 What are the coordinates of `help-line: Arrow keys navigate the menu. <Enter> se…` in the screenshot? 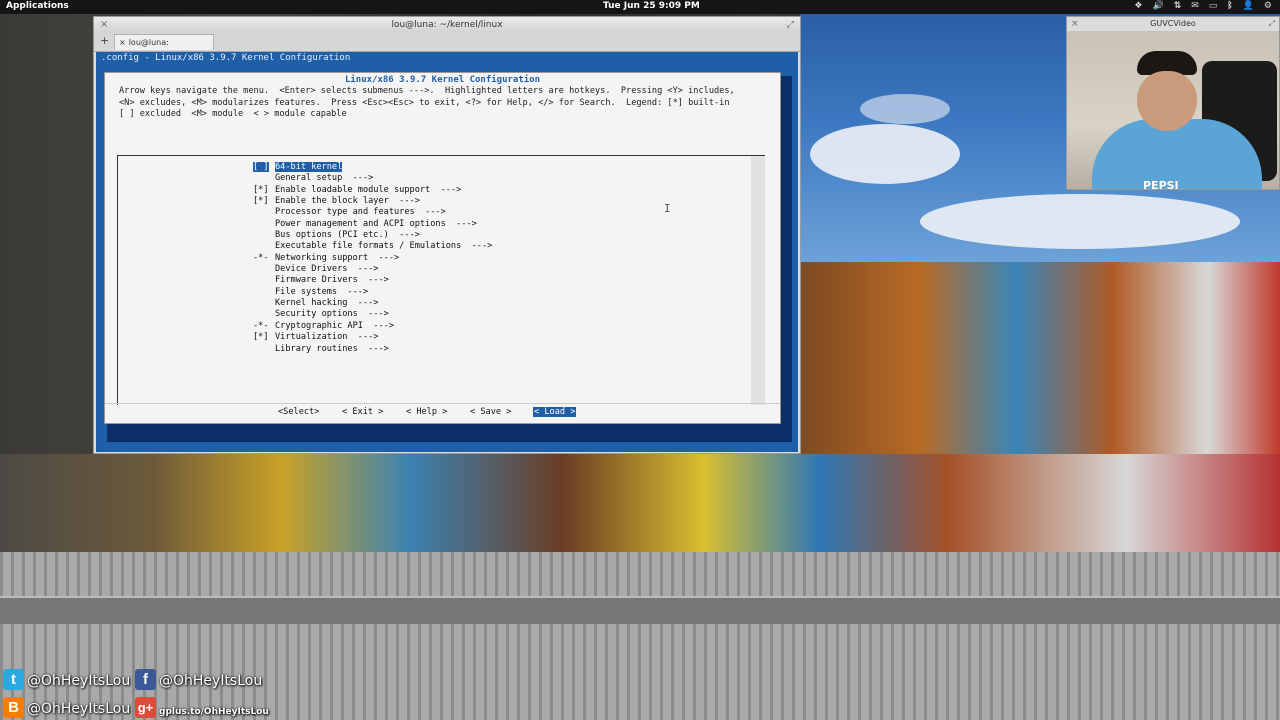 It's located at (427, 91).